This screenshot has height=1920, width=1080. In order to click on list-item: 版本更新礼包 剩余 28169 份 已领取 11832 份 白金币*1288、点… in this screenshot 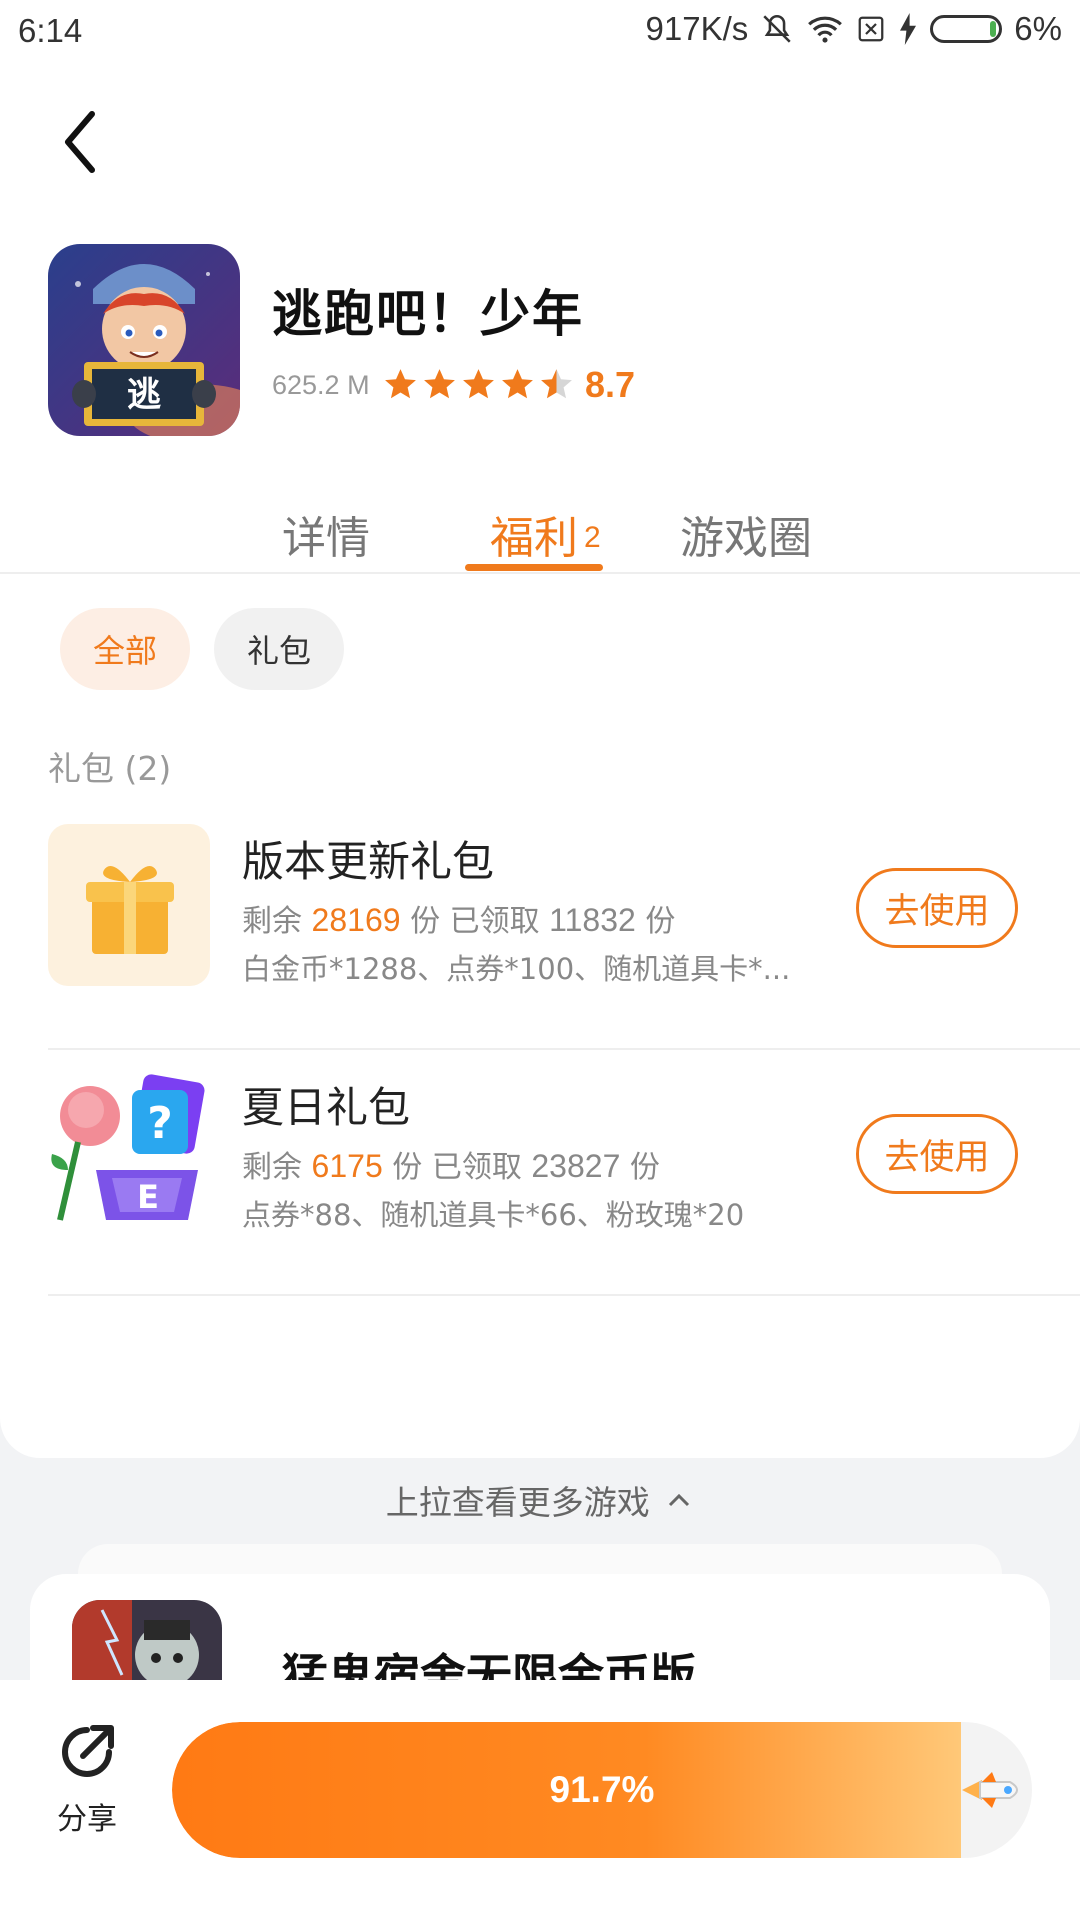, I will do `click(558, 924)`.